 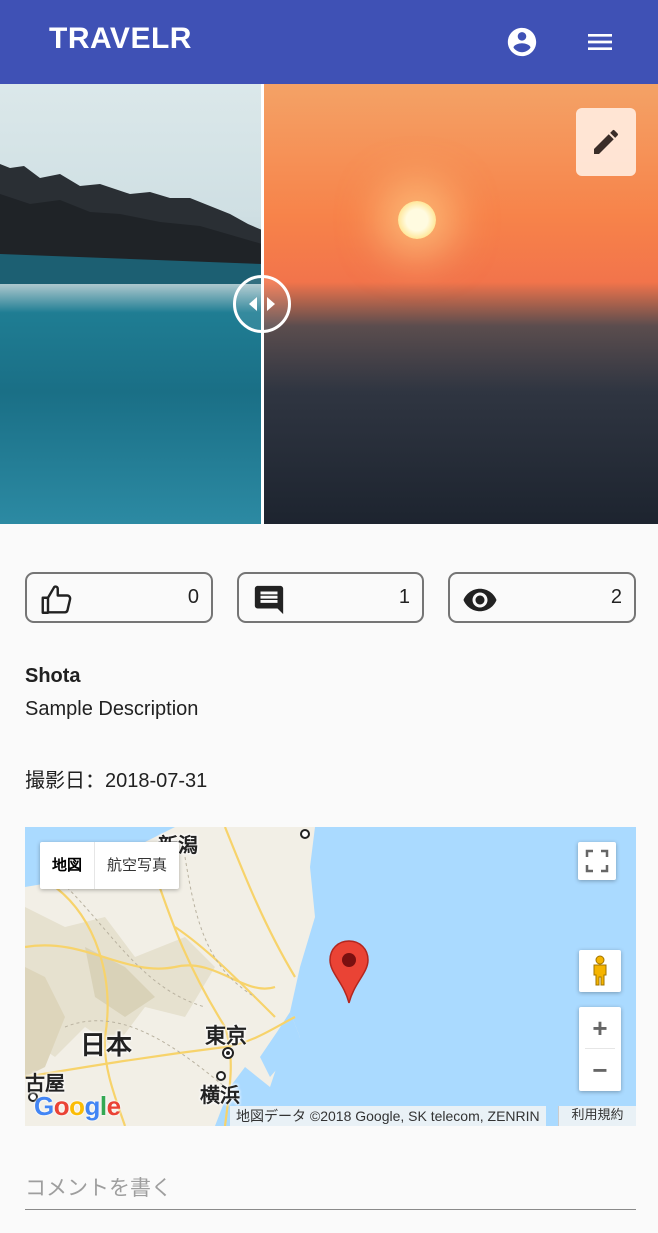 What do you see at coordinates (330, 1188) in the screenshot?
I see `comment-input` at bounding box center [330, 1188].